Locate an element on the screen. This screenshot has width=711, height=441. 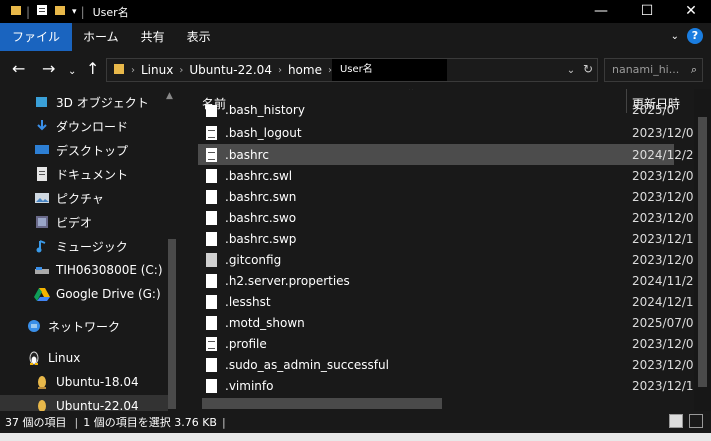
title-bar: | ▾ | User名 — ☐ ✕ is located at coordinates (355, 11).